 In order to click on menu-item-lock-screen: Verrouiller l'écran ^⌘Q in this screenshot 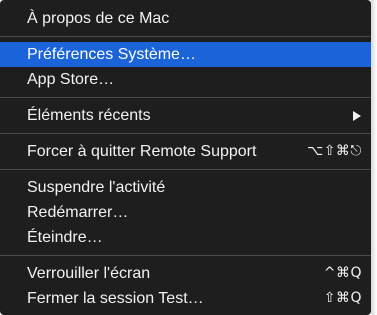, I will do `click(185, 273)`.